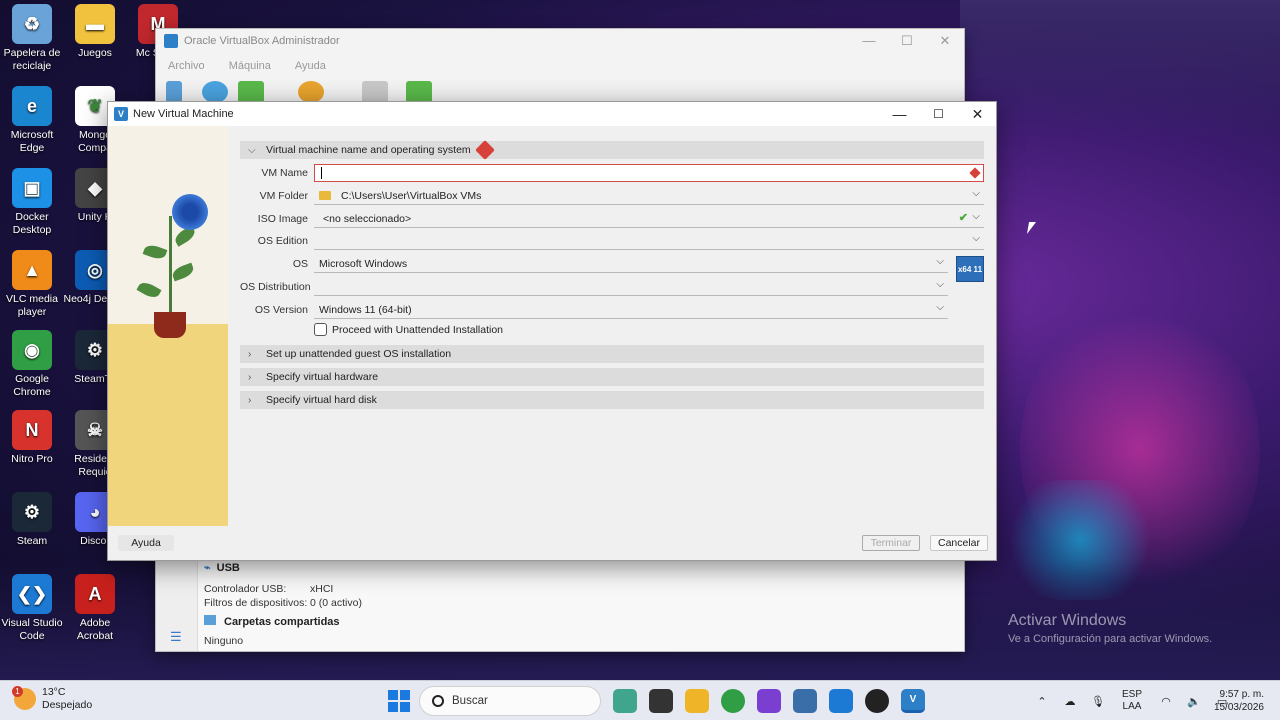 The width and height of the screenshot is (1280, 720). I want to click on language-indicator: ESP LAA, so click(1132, 701).